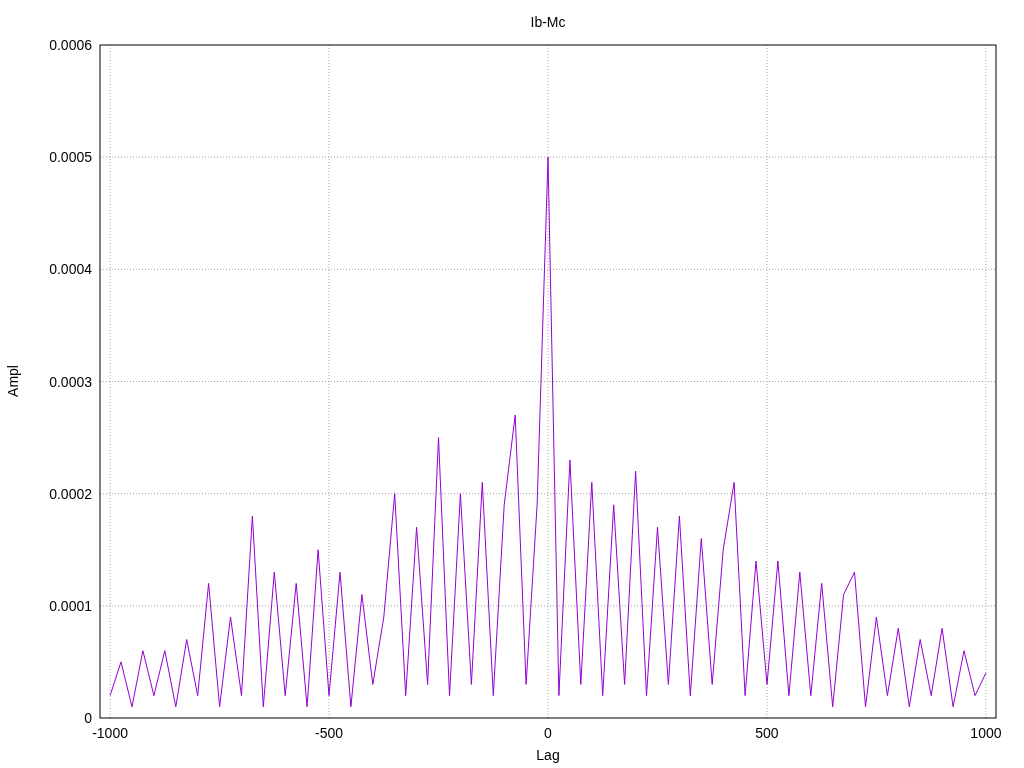 The width and height of the screenshot is (1024, 768). I want to click on y-tick-label: 0.0001, so click(70, 605).